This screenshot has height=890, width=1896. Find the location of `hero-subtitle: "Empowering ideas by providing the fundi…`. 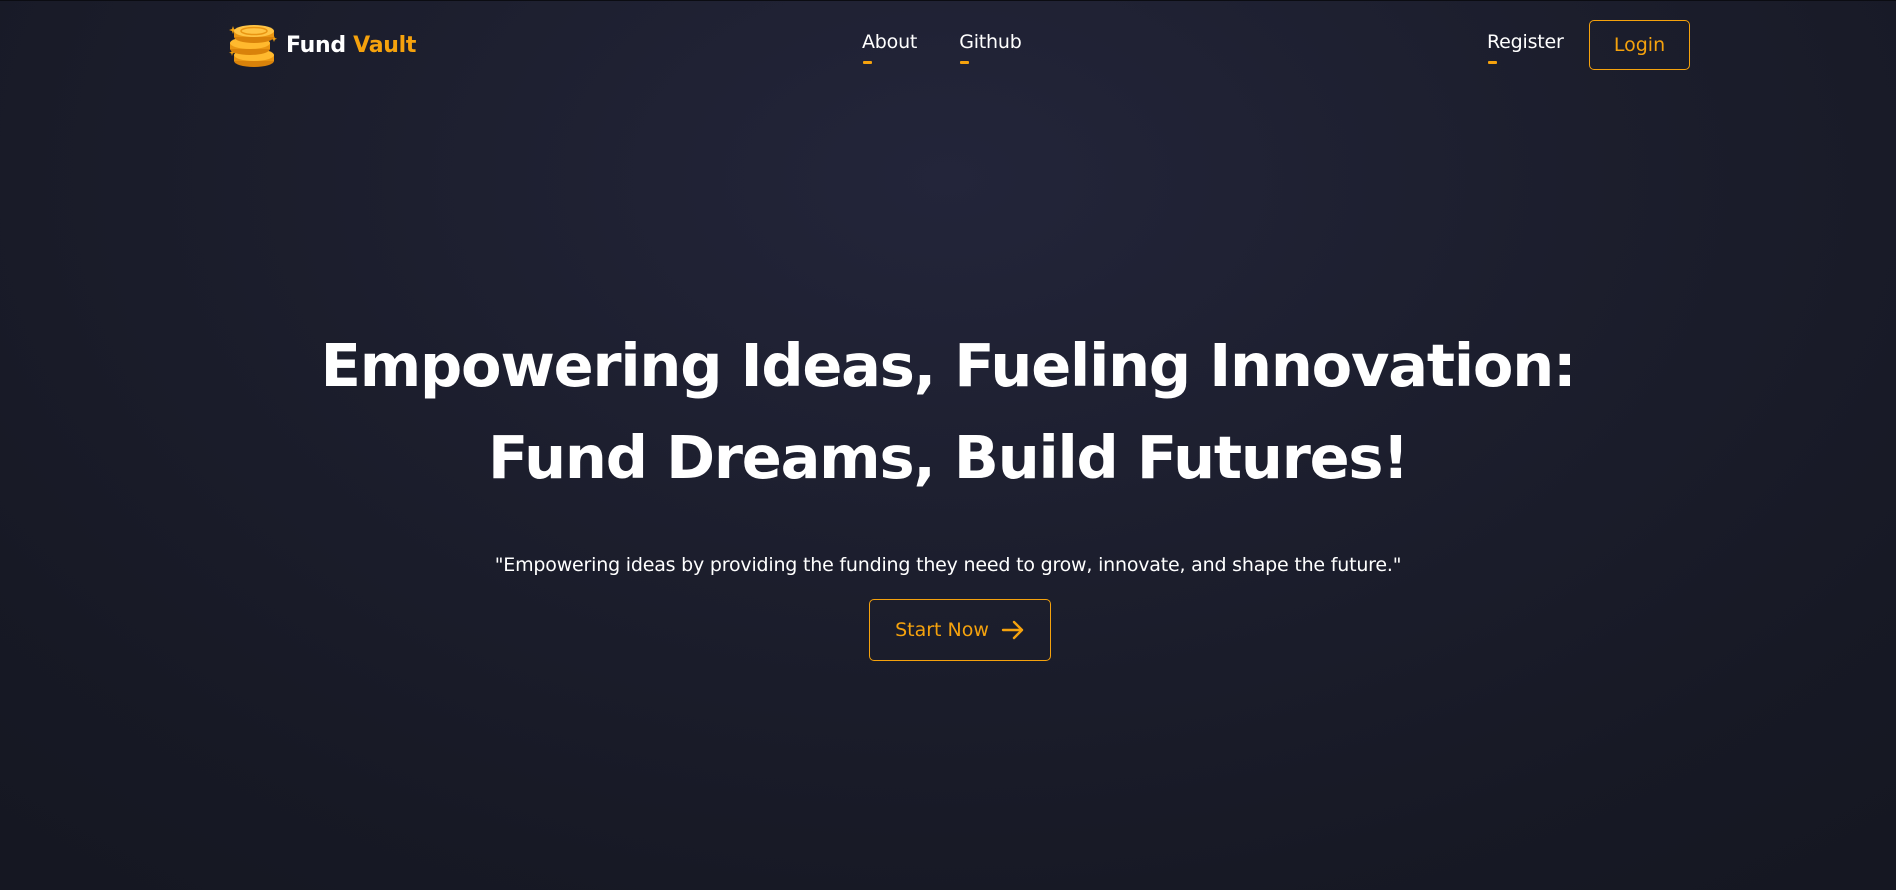

hero-subtitle: "Empowering ideas by providing the fundi… is located at coordinates (948, 565).